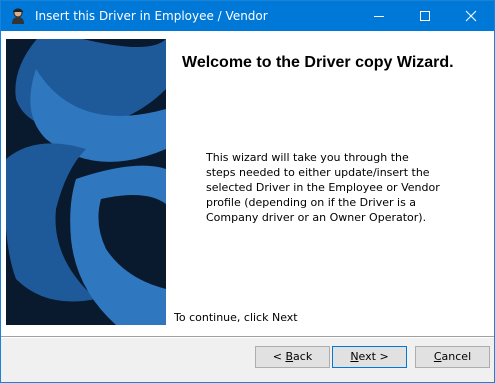 The height and width of the screenshot is (383, 495). I want to click on cancel-button-accel: C, so click(437, 356).